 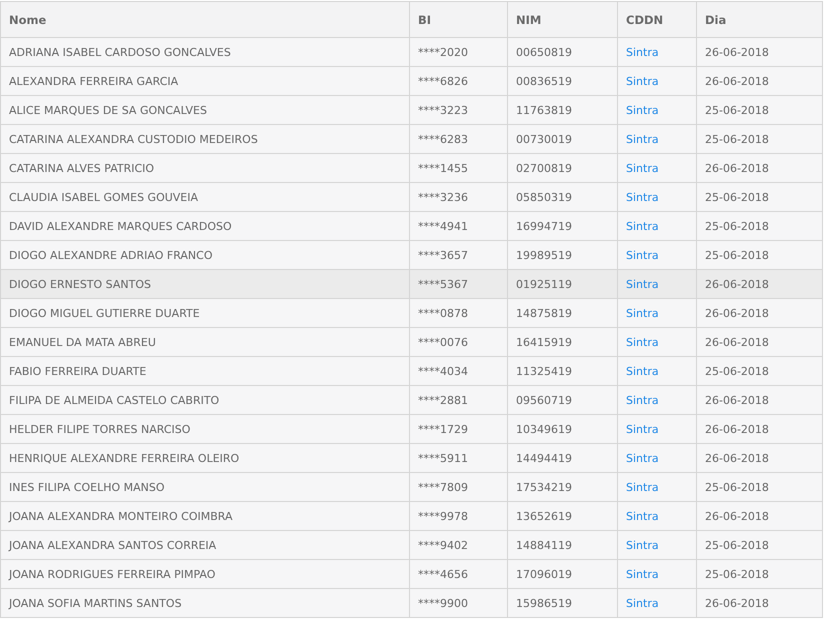 What do you see at coordinates (205, 313) in the screenshot?
I see `table-cell: DIOGO MIGUEL GUTIERRE DUARTE` at bounding box center [205, 313].